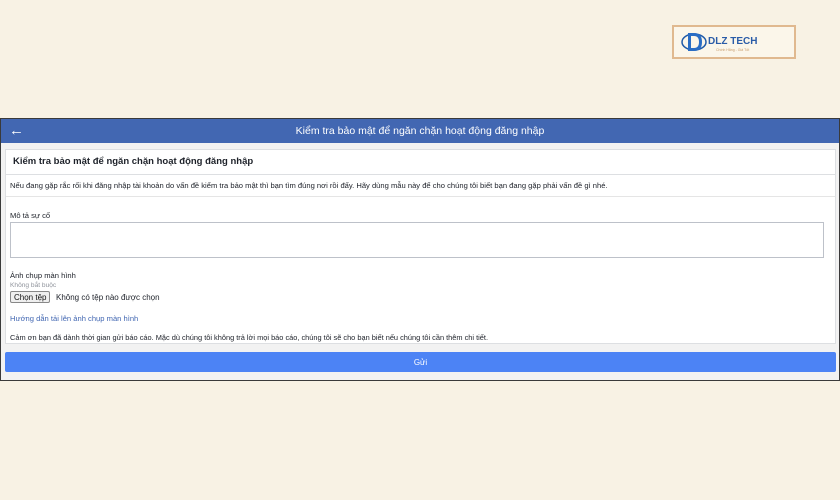 This screenshot has height=500, width=840. What do you see at coordinates (420, 362) in the screenshot?
I see `submit-button: Gửi` at bounding box center [420, 362].